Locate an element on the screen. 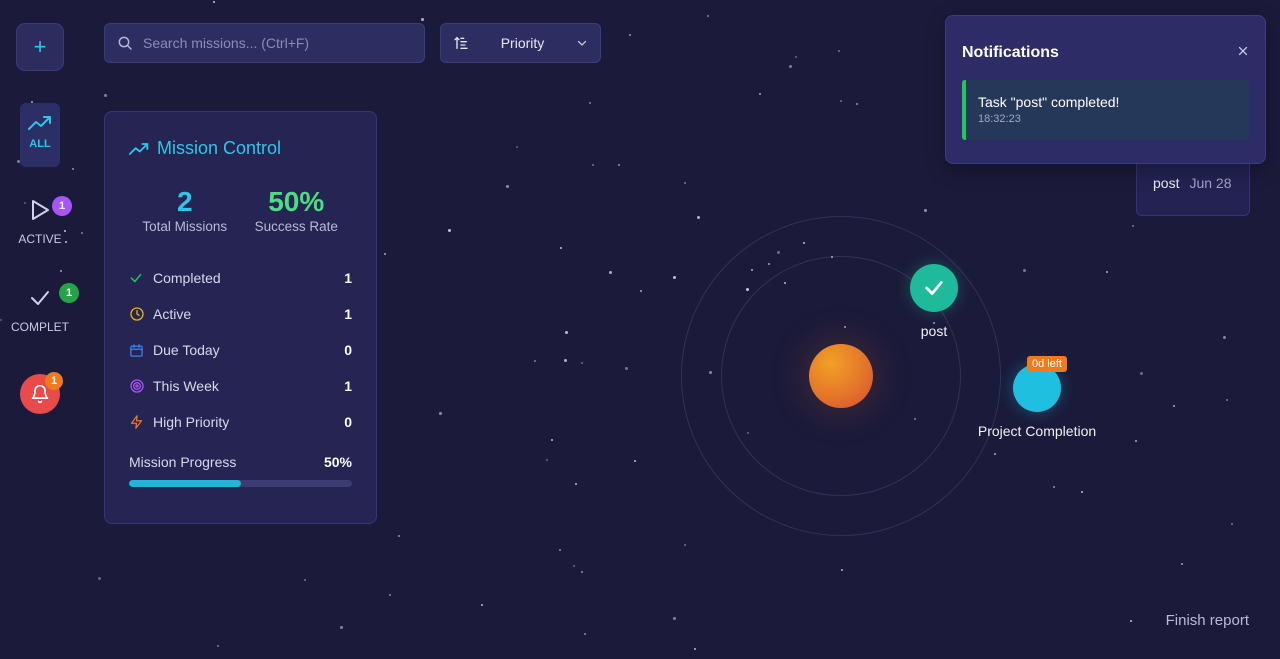 This screenshot has width=1280, height=659. sort-label: Priority is located at coordinates (522, 43).